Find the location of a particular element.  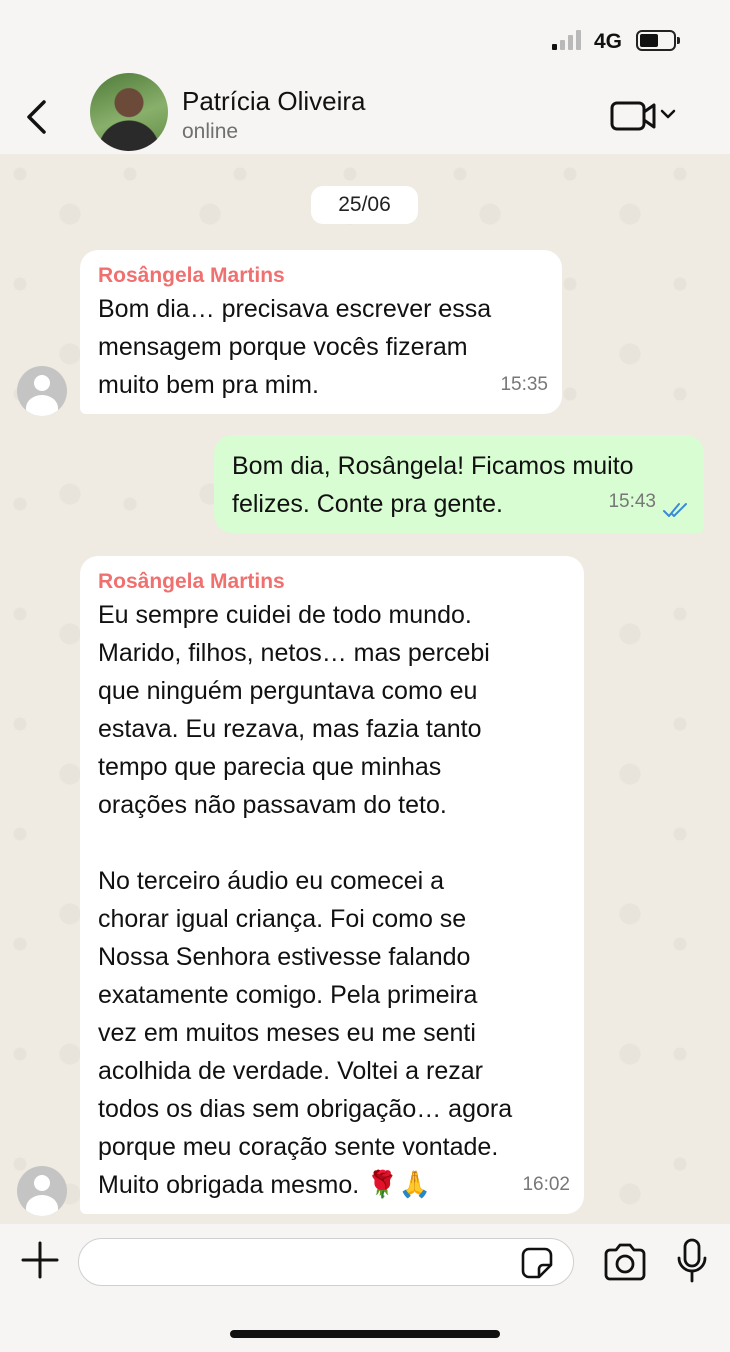

network-type: 4G is located at coordinates (608, 41).